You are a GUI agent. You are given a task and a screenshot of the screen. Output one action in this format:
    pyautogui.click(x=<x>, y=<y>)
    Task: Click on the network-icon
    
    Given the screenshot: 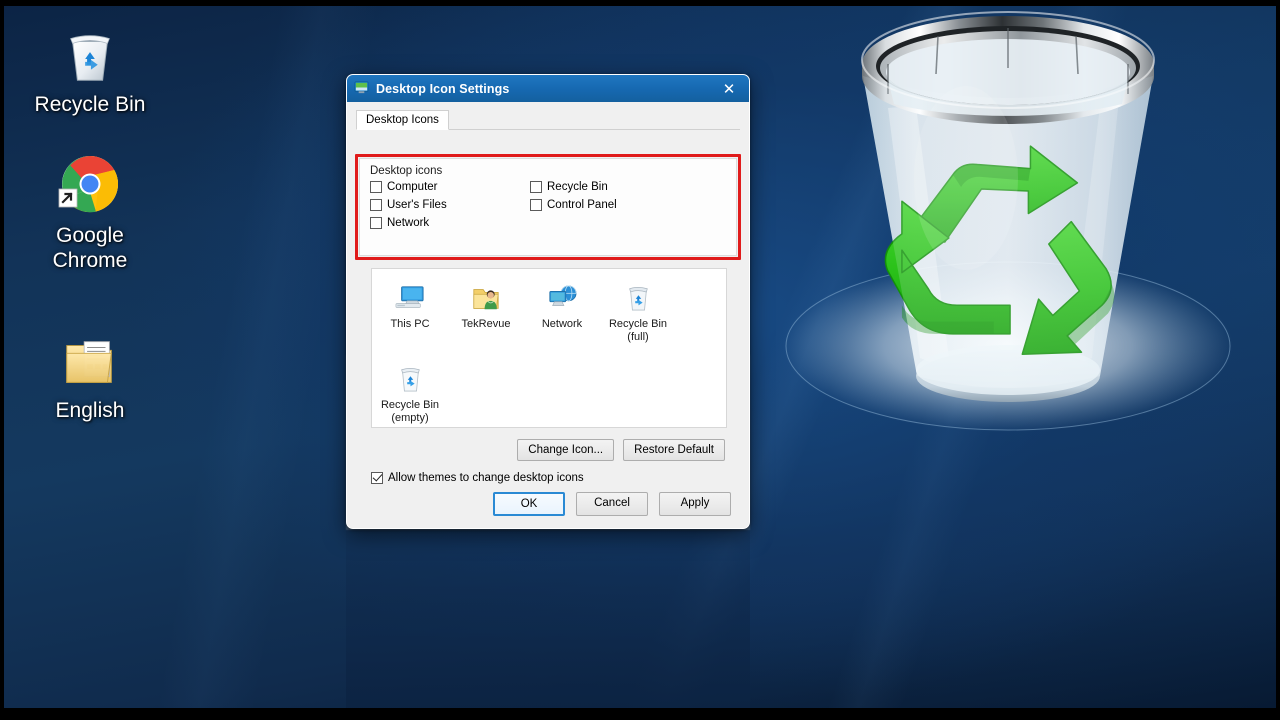 What is the action you would take?
    pyautogui.click(x=562, y=298)
    